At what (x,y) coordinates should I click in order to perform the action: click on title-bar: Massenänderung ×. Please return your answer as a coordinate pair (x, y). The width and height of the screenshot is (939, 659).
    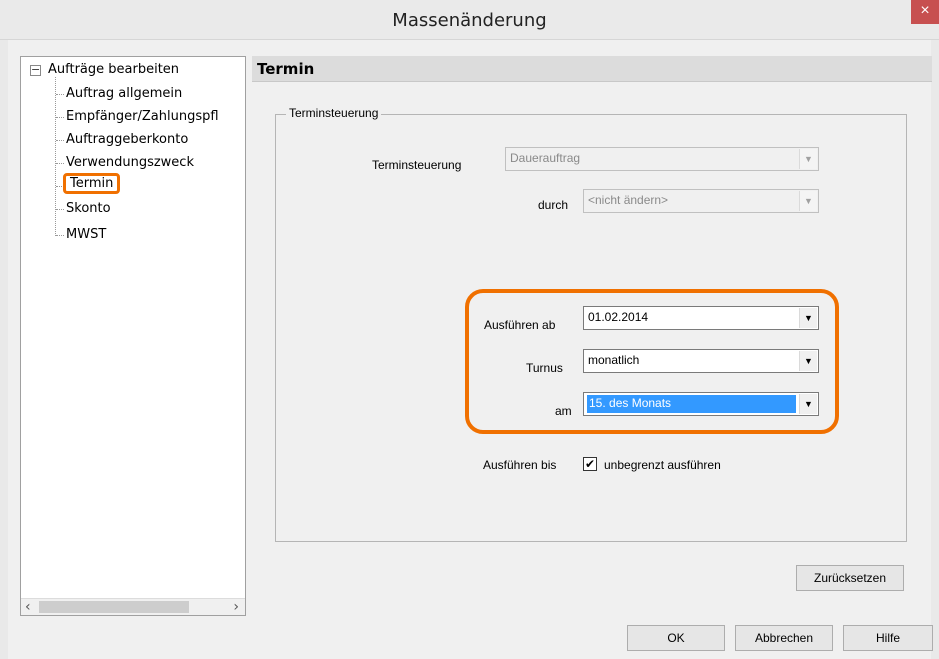
    Looking at the image, I should click on (469, 20).